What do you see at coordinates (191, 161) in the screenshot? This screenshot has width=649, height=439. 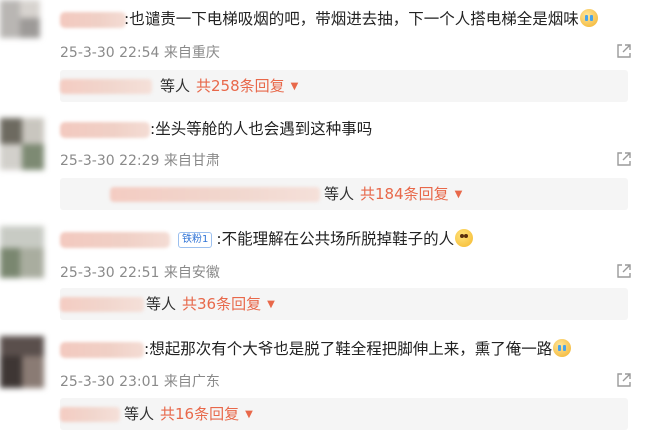 I see `comment-location: 来自甘肃` at bounding box center [191, 161].